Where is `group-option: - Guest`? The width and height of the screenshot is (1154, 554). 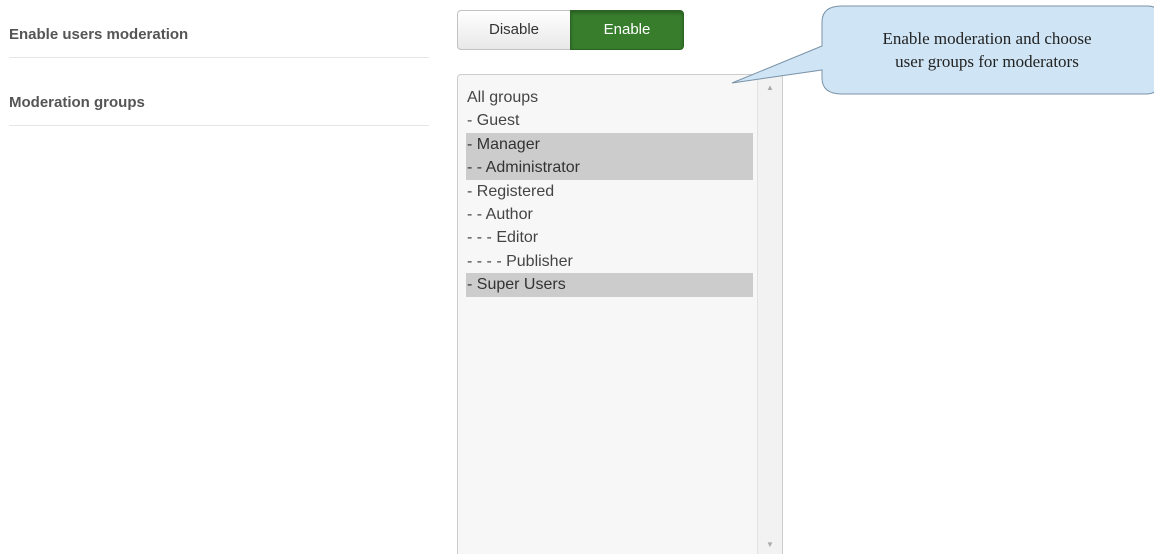 group-option: - Guest is located at coordinates (609, 120).